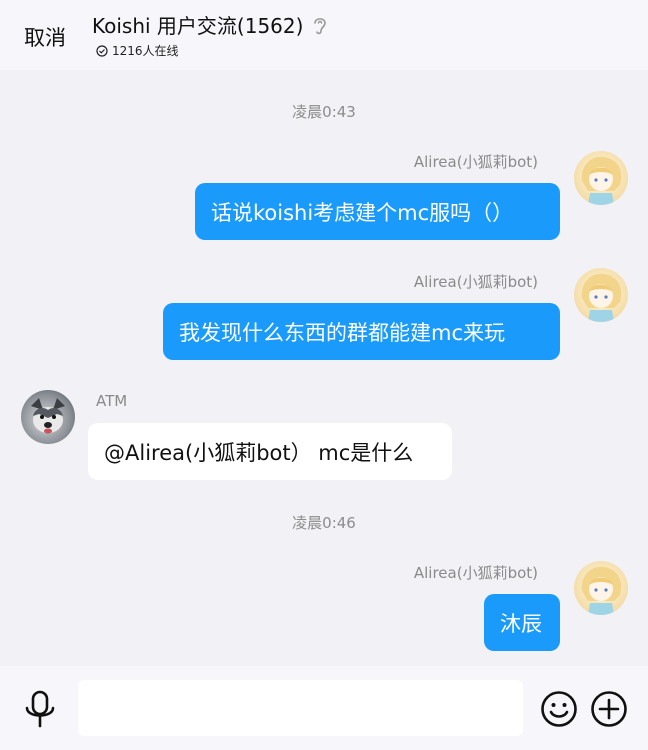 The image size is (648, 750). I want to click on timestamp: 凌晨0:46, so click(324, 523).